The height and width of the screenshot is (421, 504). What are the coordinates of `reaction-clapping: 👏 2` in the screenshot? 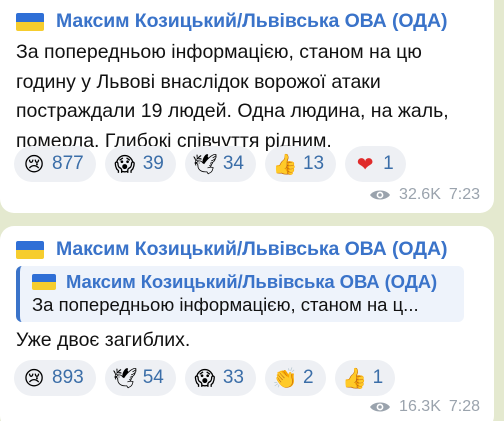 It's located at (295, 378).